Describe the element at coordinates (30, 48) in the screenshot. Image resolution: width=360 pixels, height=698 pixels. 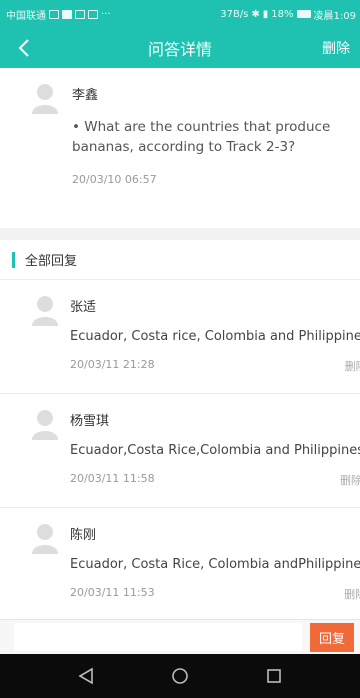
I see `chevron-left-icon` at that location.